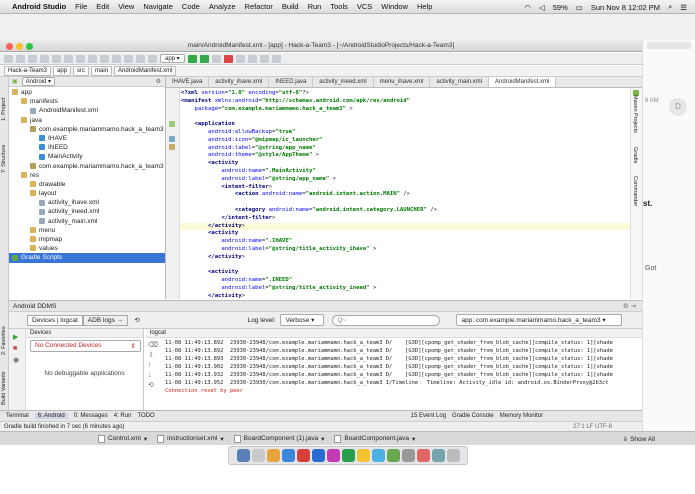  I want to click on code-line: </activity>, so click(405, 258).